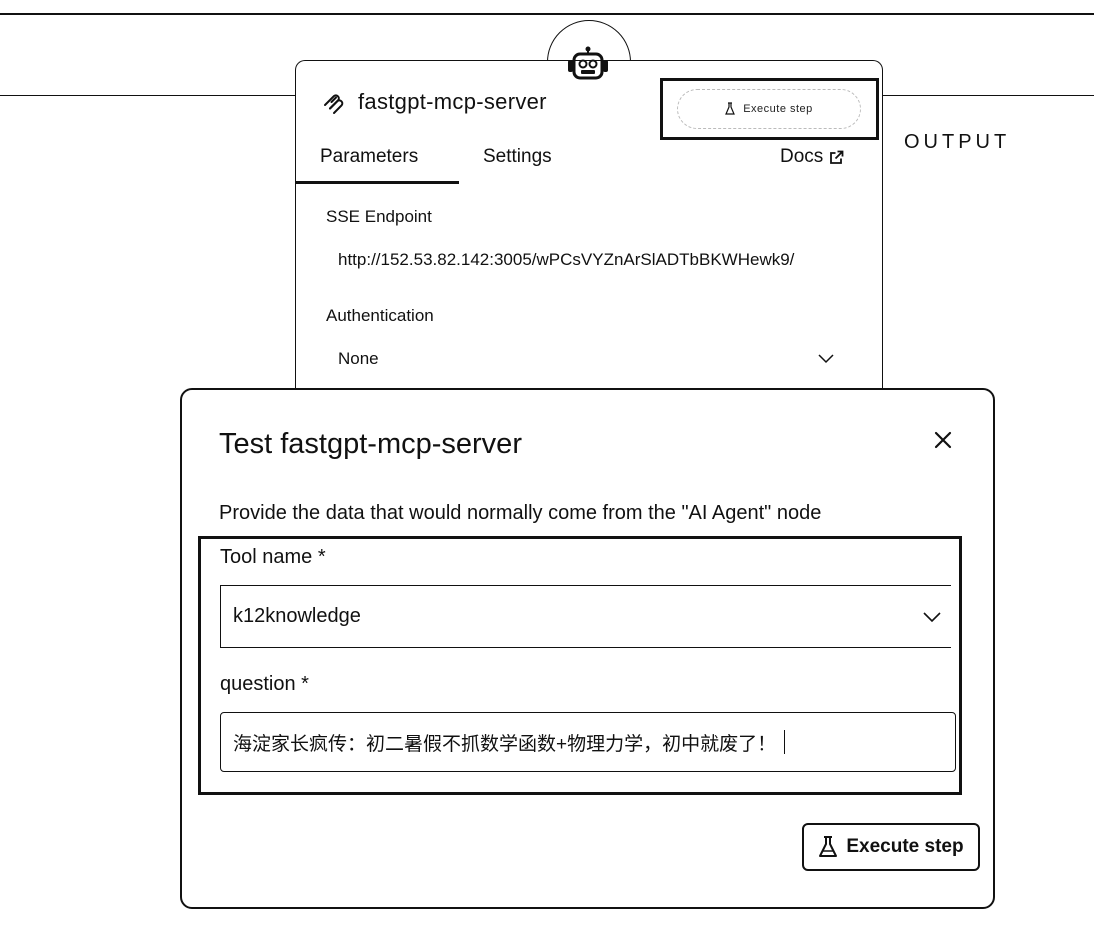 The height and width of the screenshot is (932, 1094). Describe the element at coordinates (148, 95) in the screenshot. I see `input-connector-line` at that location.